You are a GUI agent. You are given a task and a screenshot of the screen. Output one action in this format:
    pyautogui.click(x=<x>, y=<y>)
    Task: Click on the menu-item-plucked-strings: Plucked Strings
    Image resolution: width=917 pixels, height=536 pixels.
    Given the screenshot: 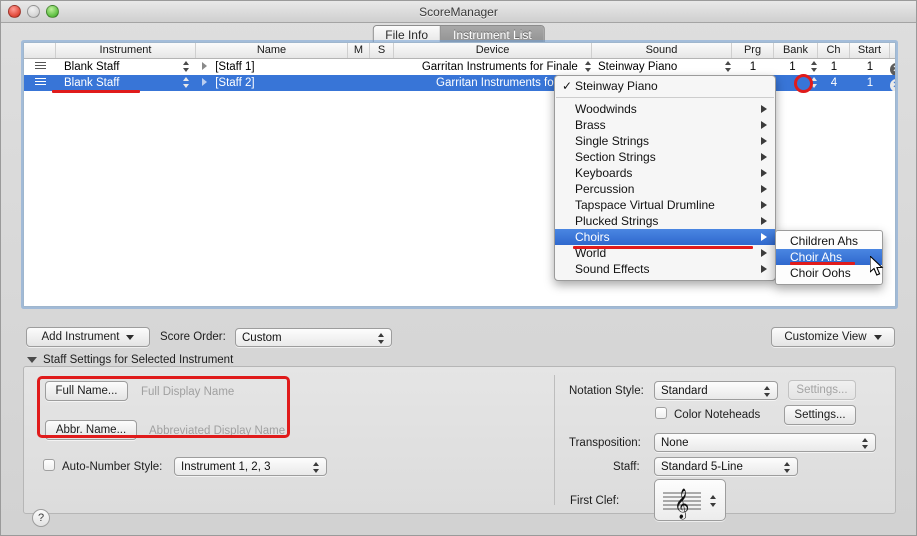 What is the action you would take?
    pyautogui.click(x=665, y=221)
    